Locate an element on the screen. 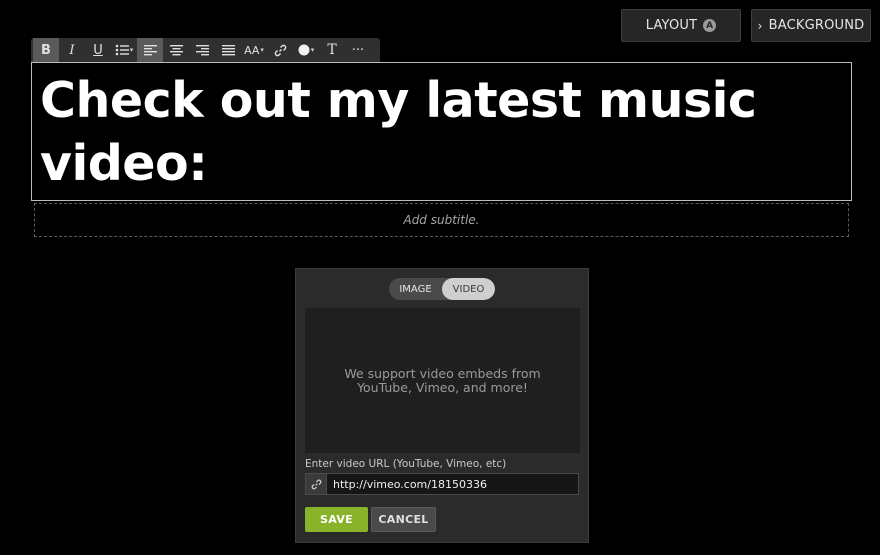 Image resolution: width=880 pixels, height=555 pixels. background-button: › BACKGROUND is located at coordinates (811, 25).